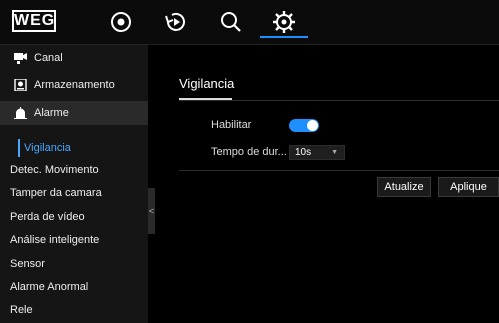 This screenshot has height=323, width=499. What do you see at coordinates (56, 193) in the screenshot?
I see `subitem-label: Tamper da camara` at bounding box center [56, 193].